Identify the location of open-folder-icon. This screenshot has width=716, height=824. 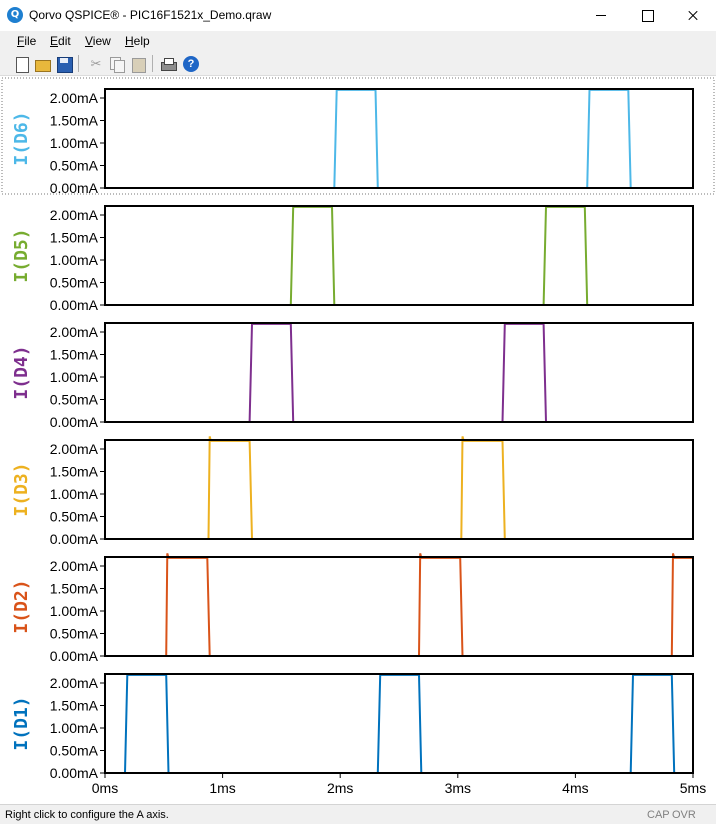
(42, 64).